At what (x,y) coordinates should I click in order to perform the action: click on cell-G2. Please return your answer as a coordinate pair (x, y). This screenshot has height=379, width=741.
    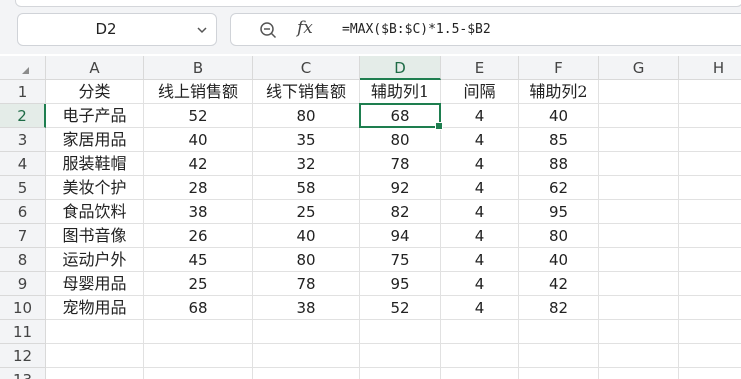
    Looking at the image, I should click on (639, 116).